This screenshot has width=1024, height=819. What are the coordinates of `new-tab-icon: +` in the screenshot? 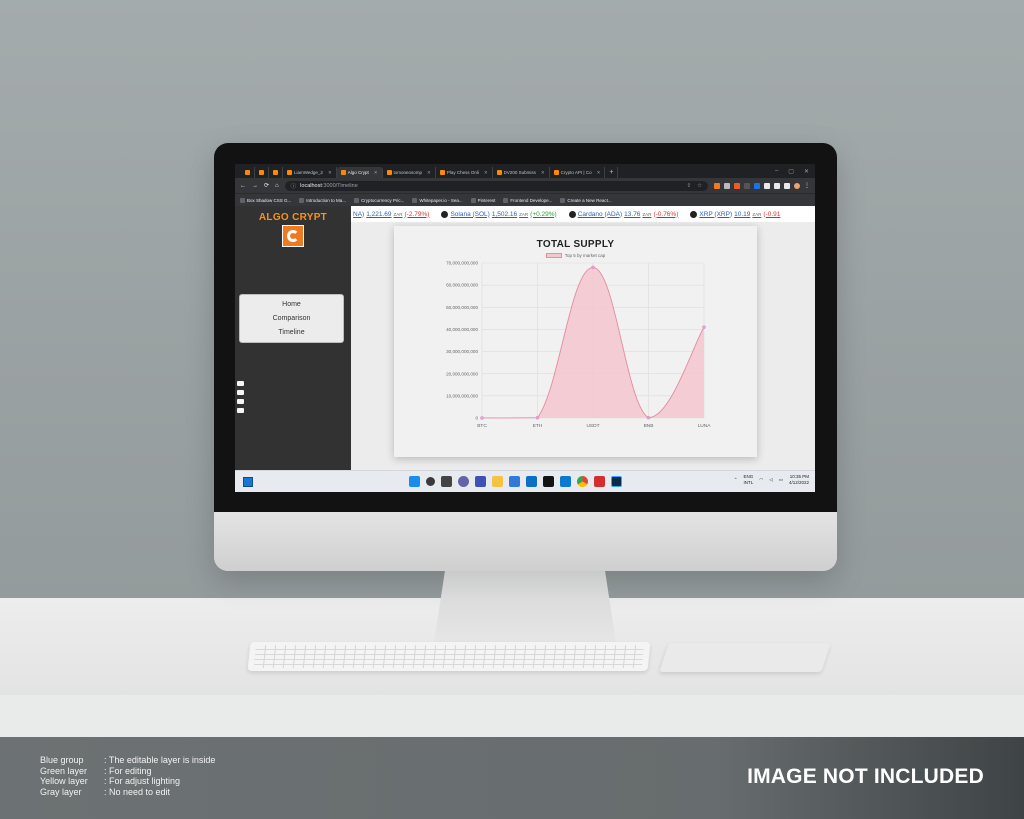 It's located at (612, 172).